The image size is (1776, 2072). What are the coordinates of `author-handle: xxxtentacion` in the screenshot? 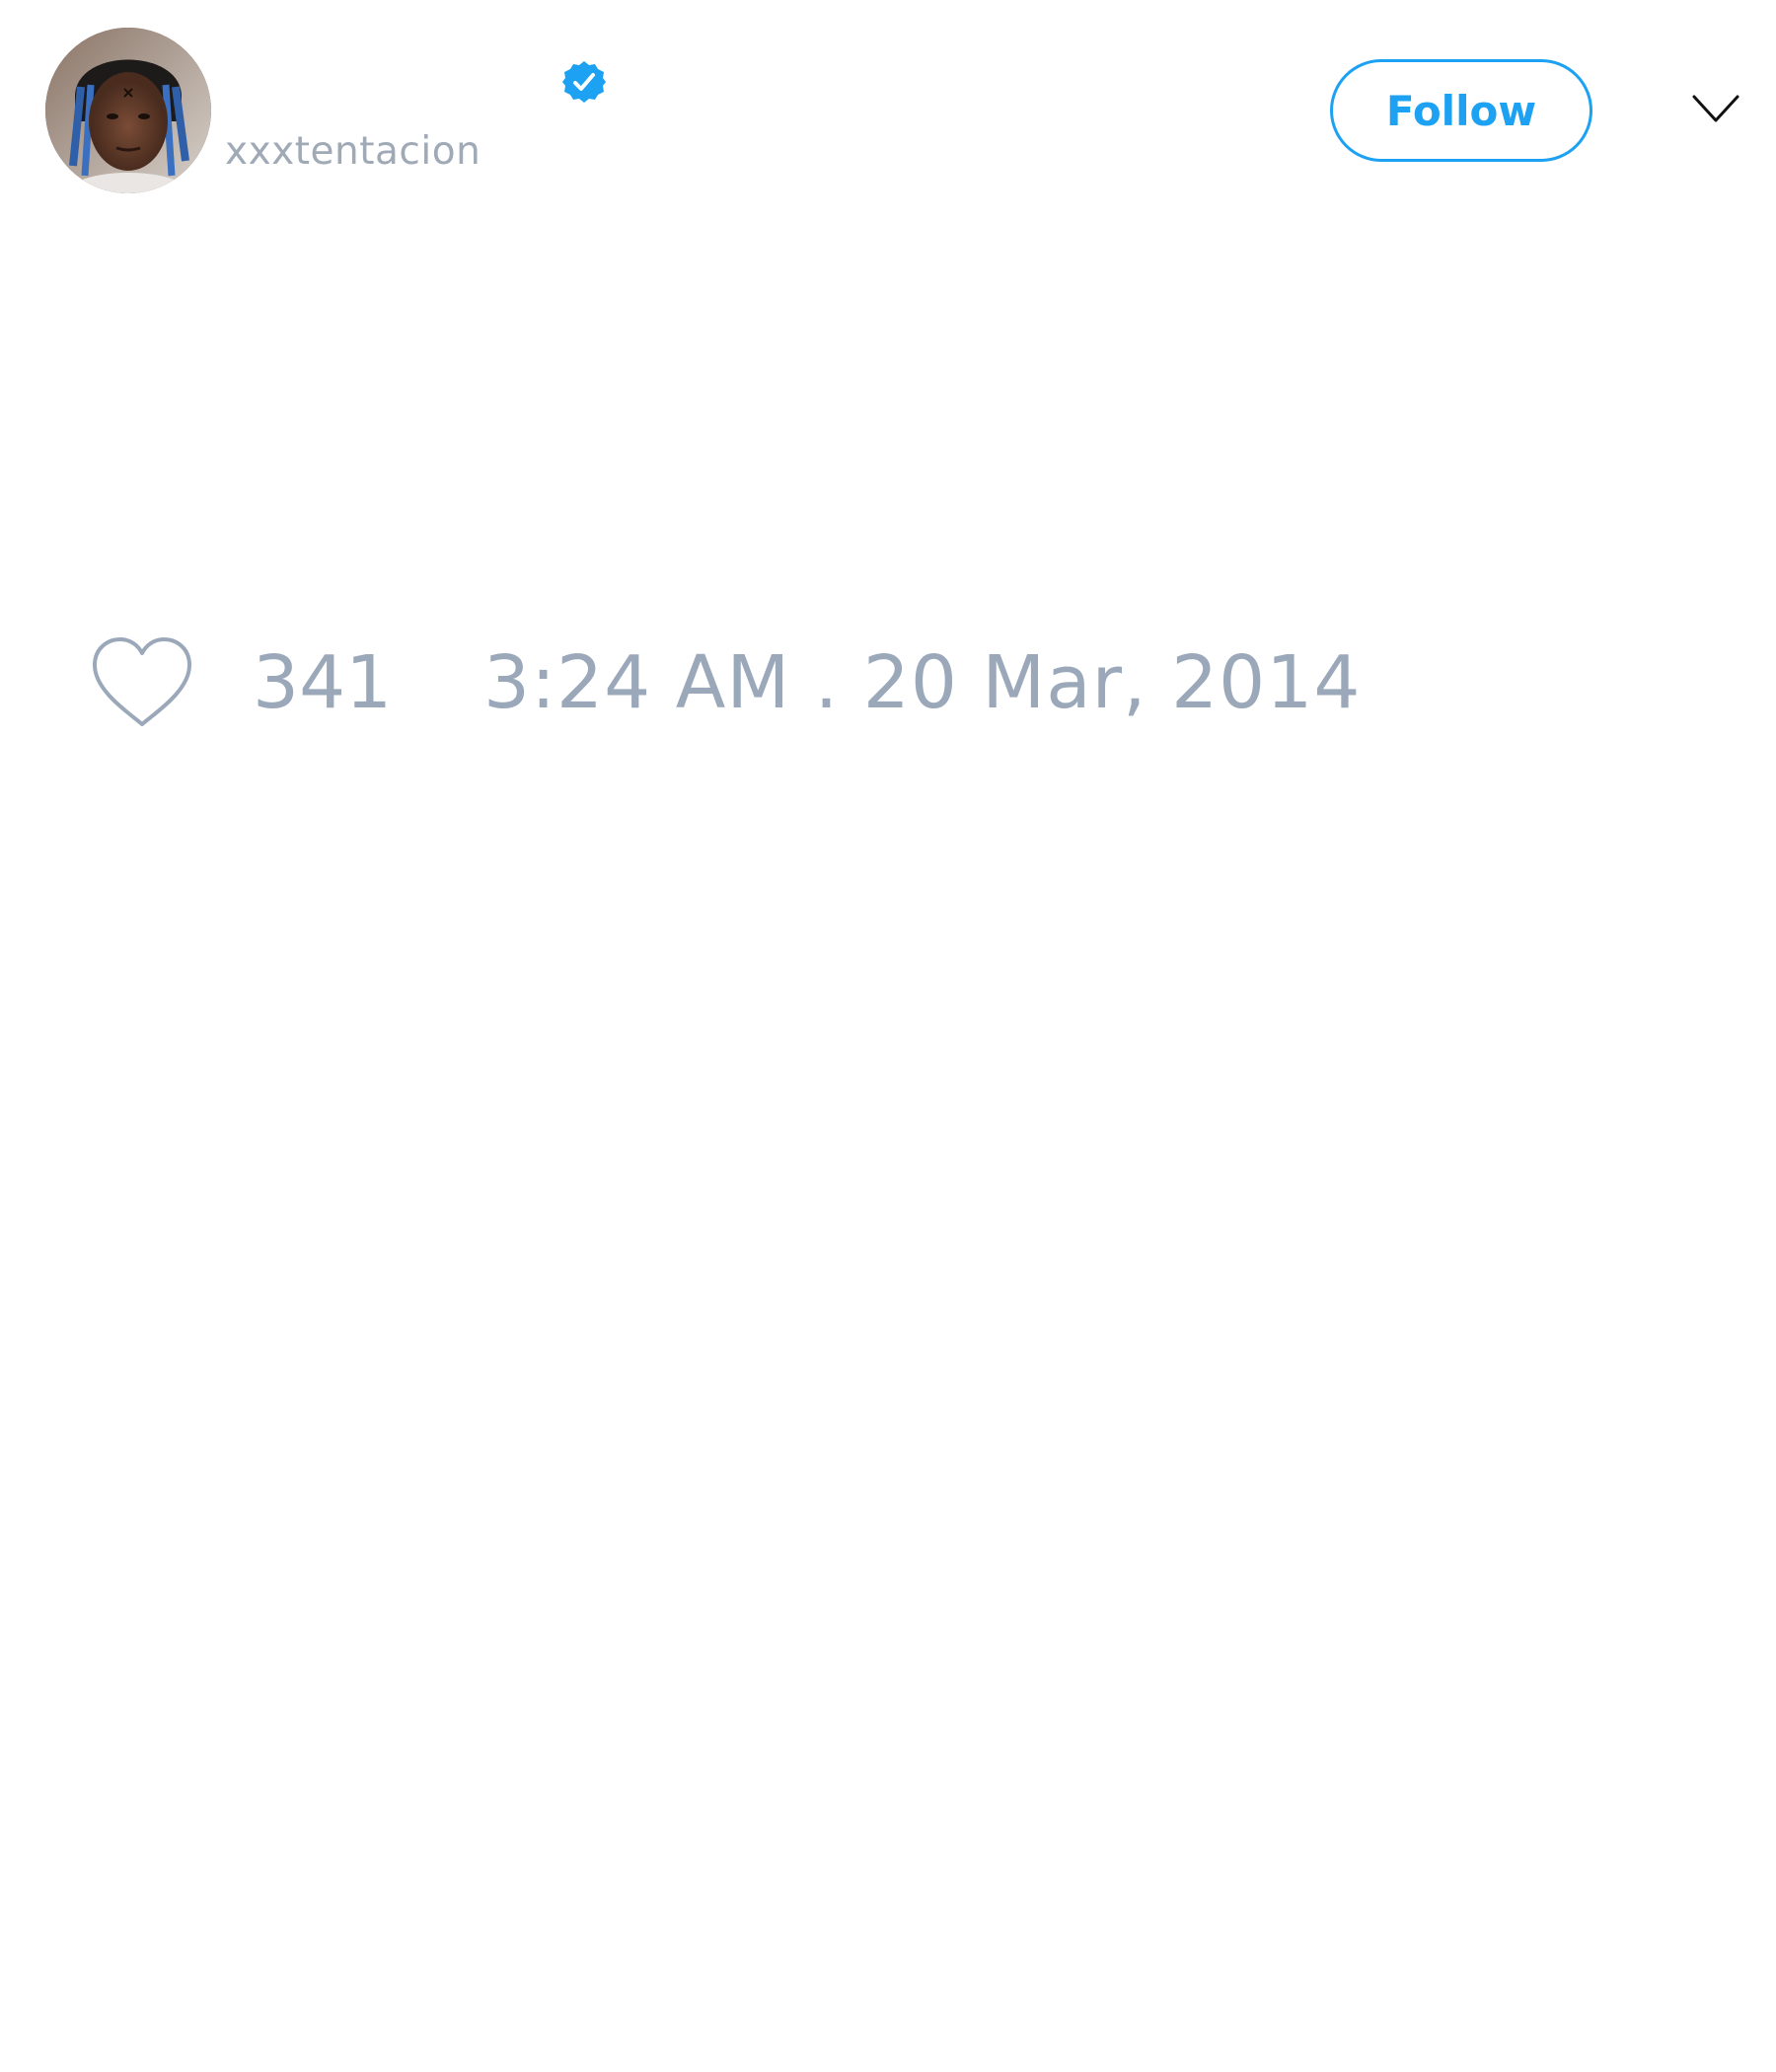 It's located at (353, 152).